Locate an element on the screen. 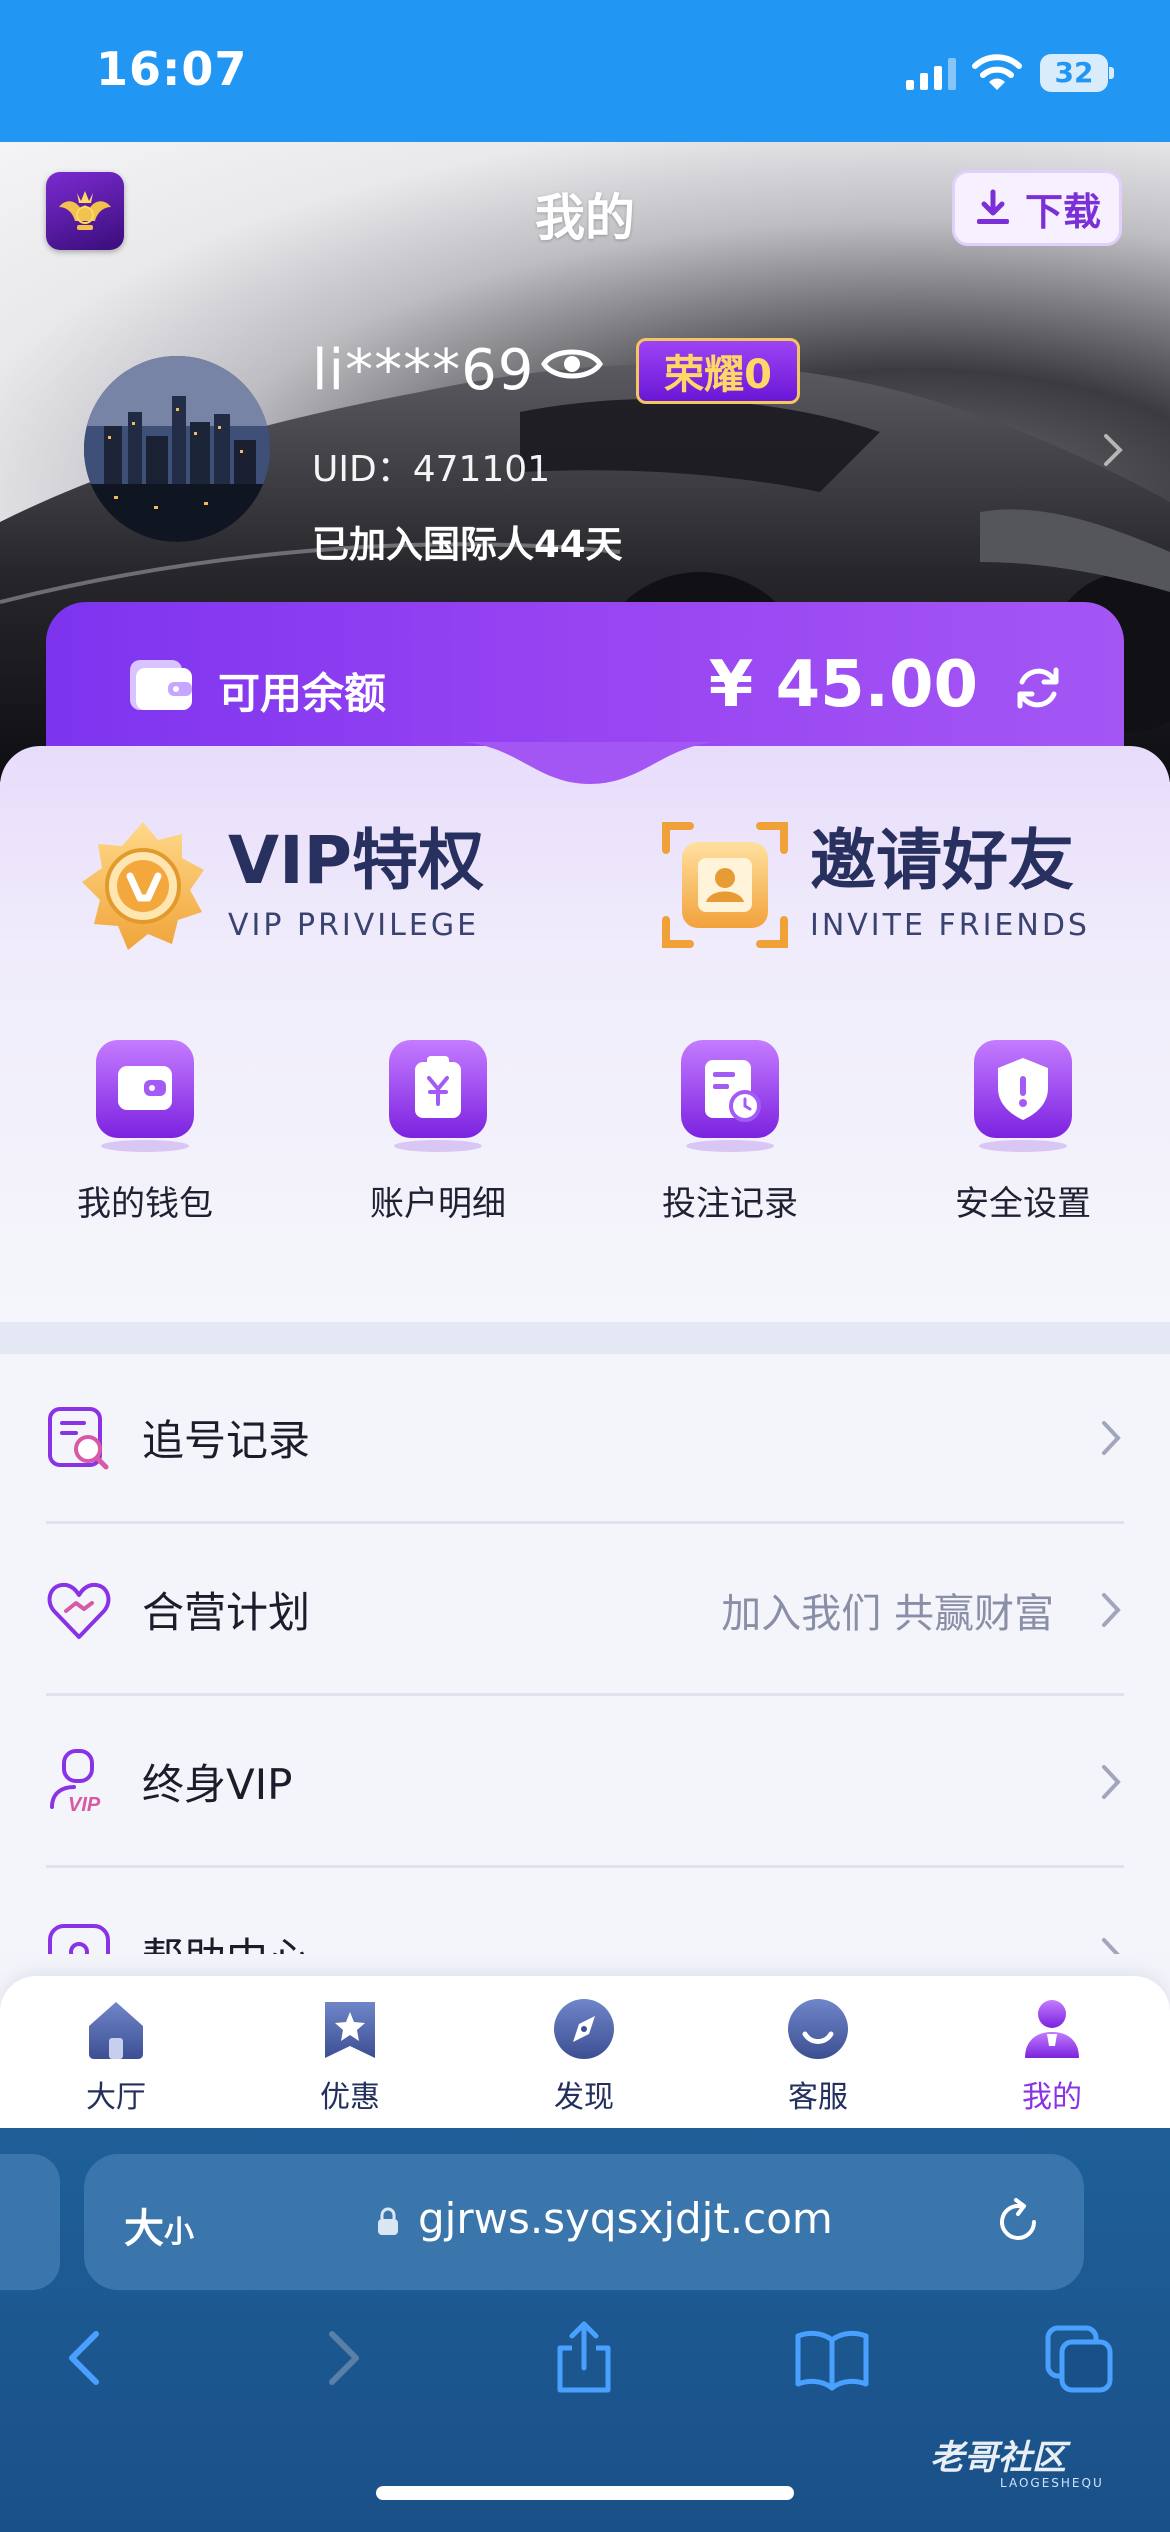  tab-lobby: 大厅 is located at coordinates (116, 2056).